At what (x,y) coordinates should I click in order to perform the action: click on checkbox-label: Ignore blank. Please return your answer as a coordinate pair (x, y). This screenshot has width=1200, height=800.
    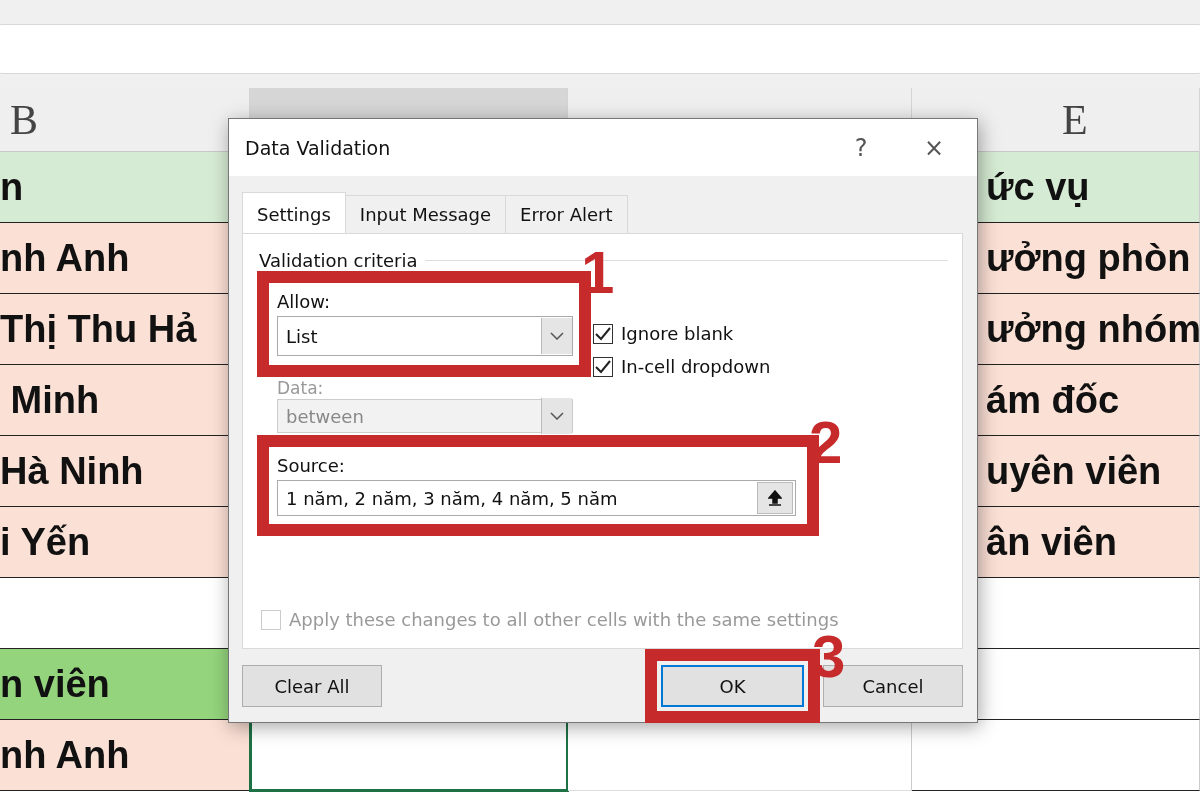
    Looking at the image, I should click on (677, 333).